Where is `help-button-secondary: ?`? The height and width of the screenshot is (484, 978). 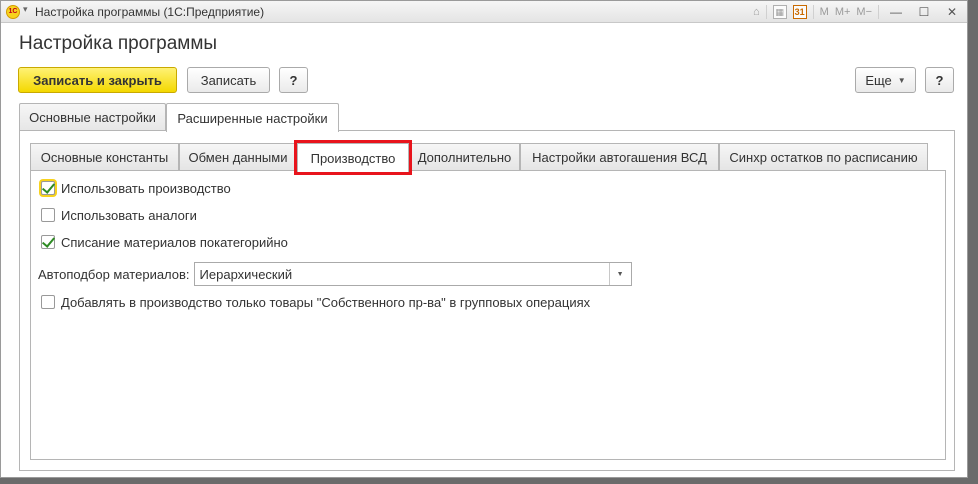 help-button-secondary: ? is located at coordinates (939, 80).